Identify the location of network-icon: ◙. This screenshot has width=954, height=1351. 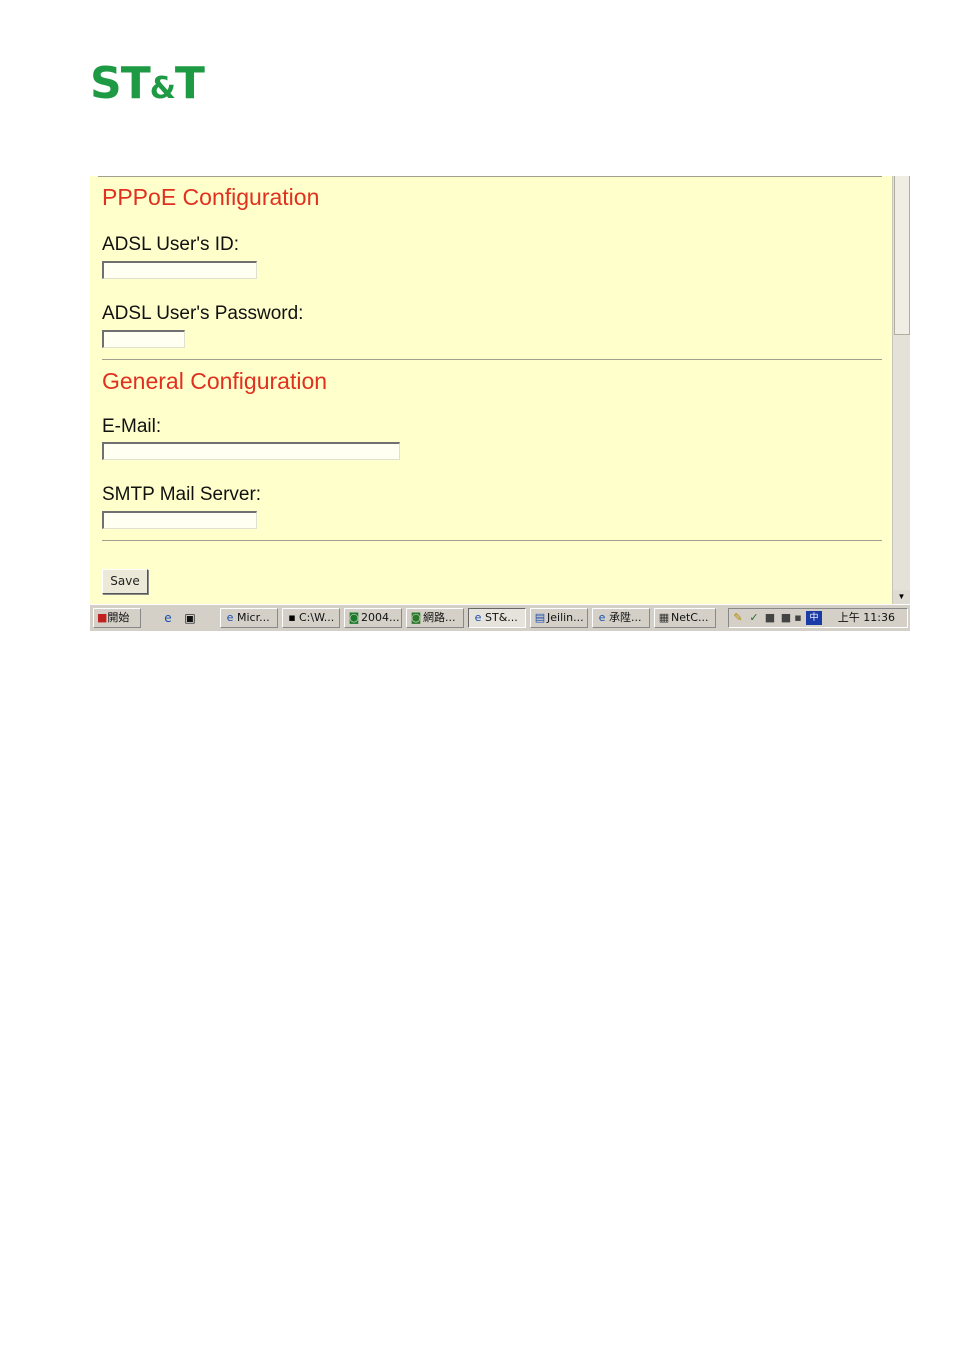
(416, 617).